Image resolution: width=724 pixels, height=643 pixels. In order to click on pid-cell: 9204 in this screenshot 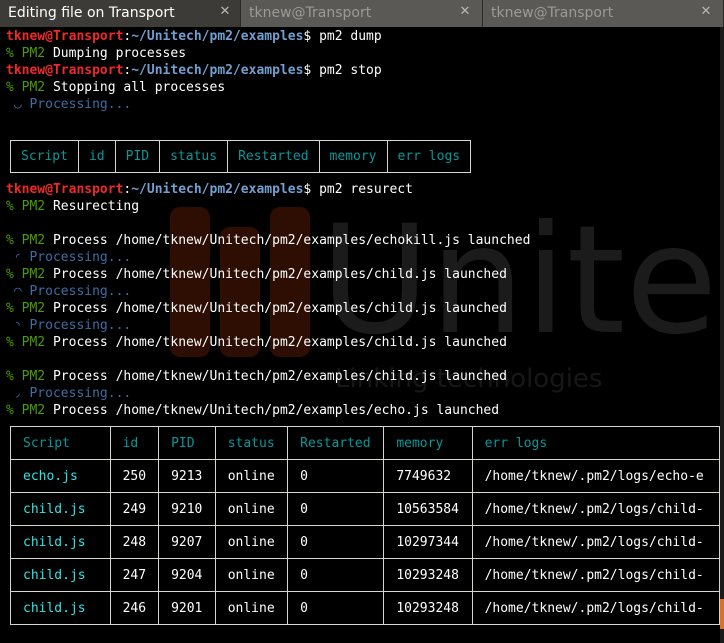, I will do `click(187, 575)`.